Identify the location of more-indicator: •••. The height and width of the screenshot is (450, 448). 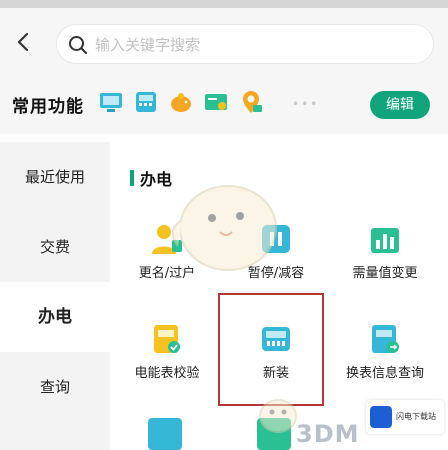
(306, 104).